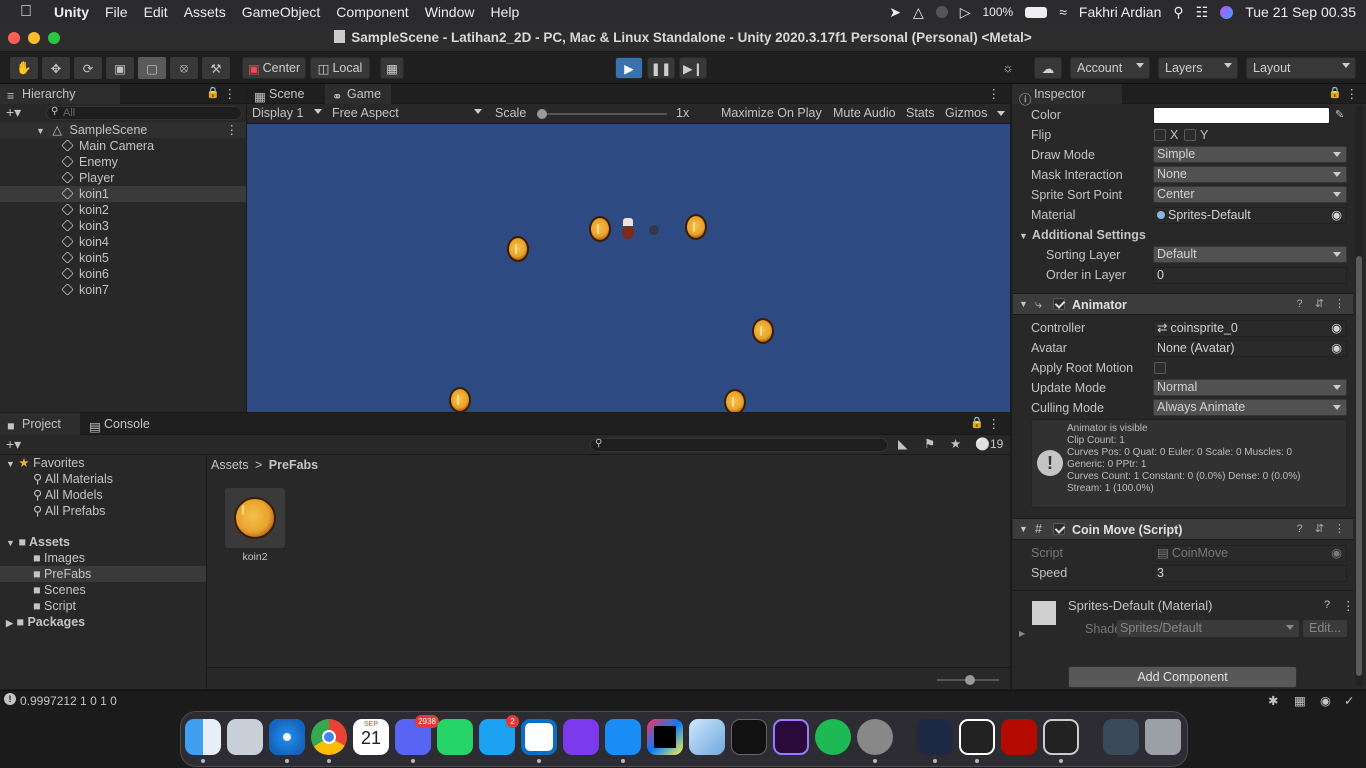  I want to click on play-button: ▶, so click(629, 68).